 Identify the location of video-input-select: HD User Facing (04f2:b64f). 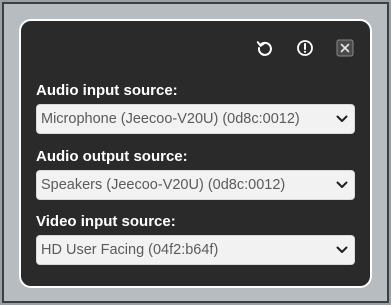
(195, 250).